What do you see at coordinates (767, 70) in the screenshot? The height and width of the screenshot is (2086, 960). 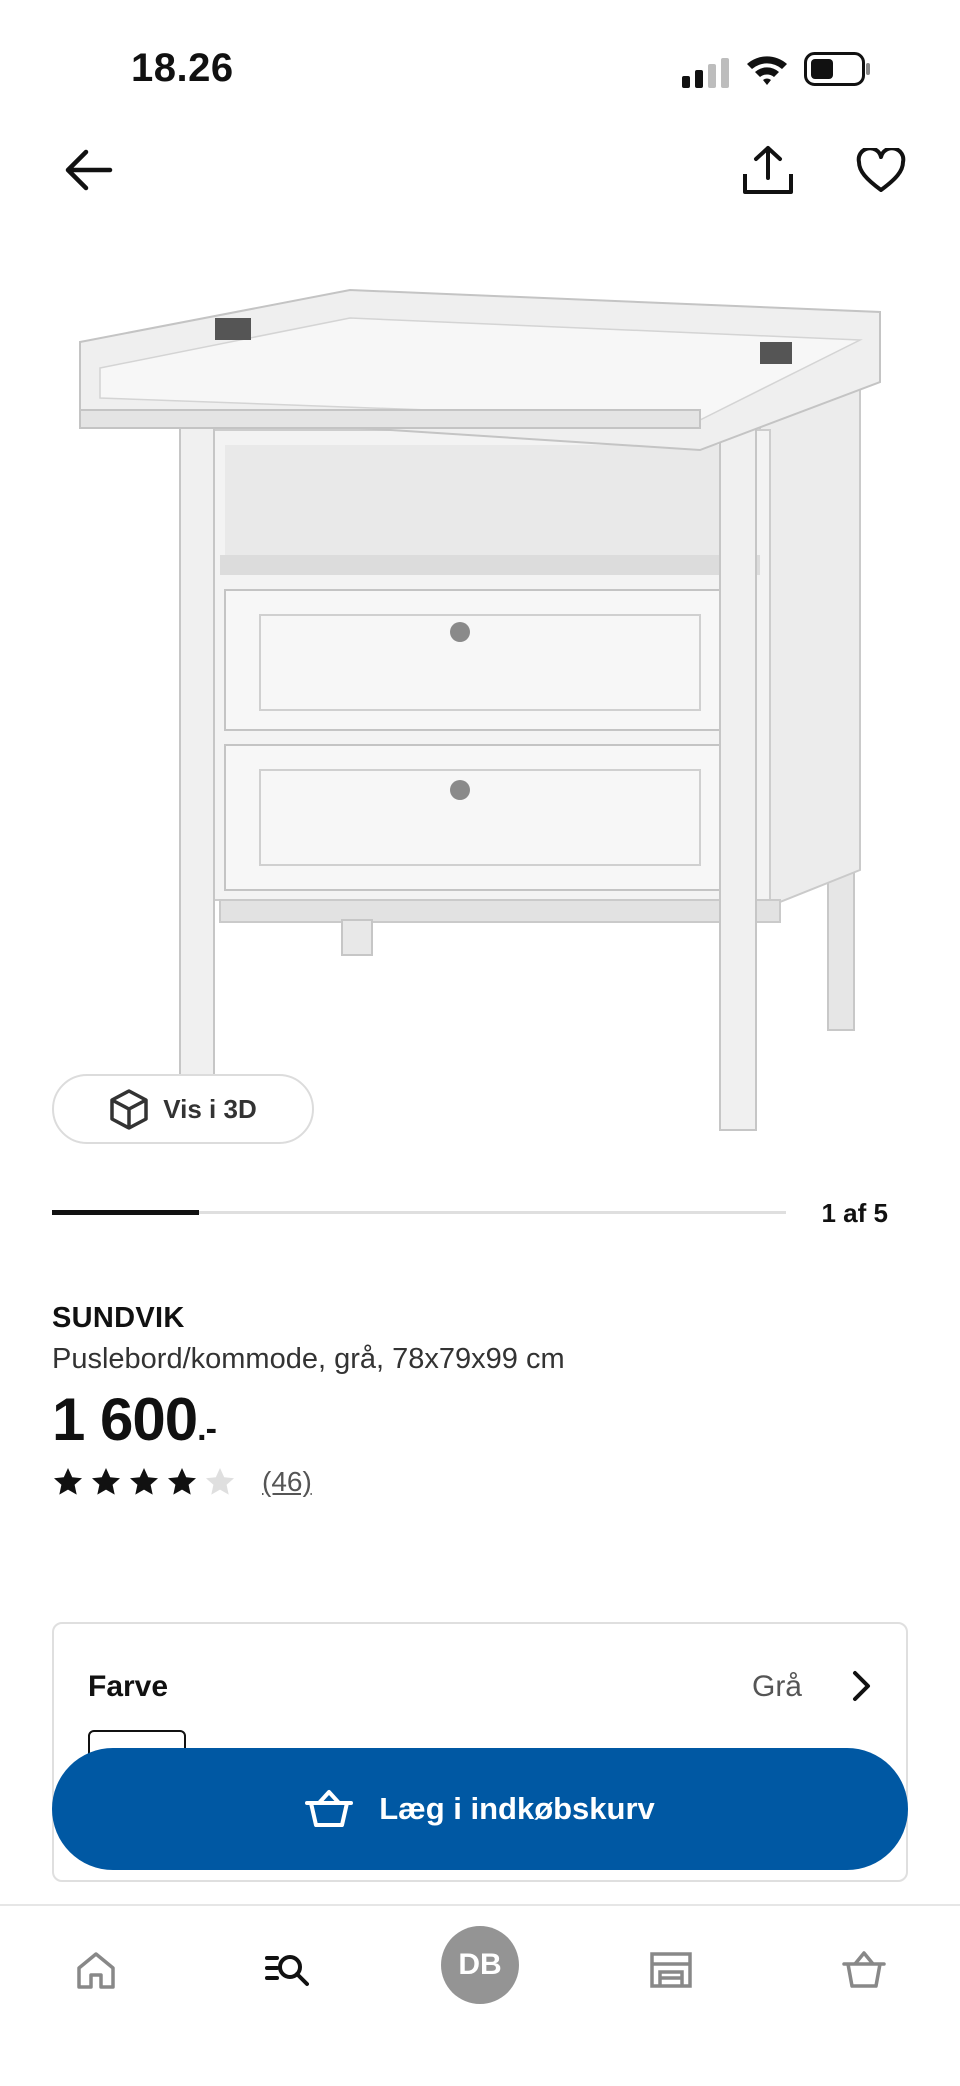 I see `wifi-icon` at bounding box center [767, 70].